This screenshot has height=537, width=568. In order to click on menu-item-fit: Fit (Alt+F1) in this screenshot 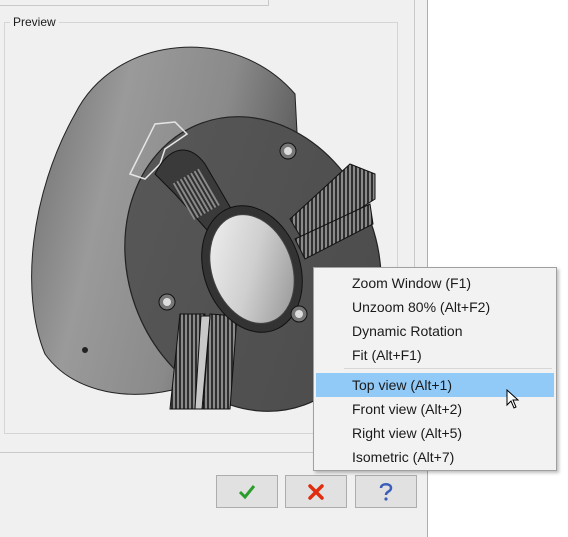, I will do `click(435, 355)`.